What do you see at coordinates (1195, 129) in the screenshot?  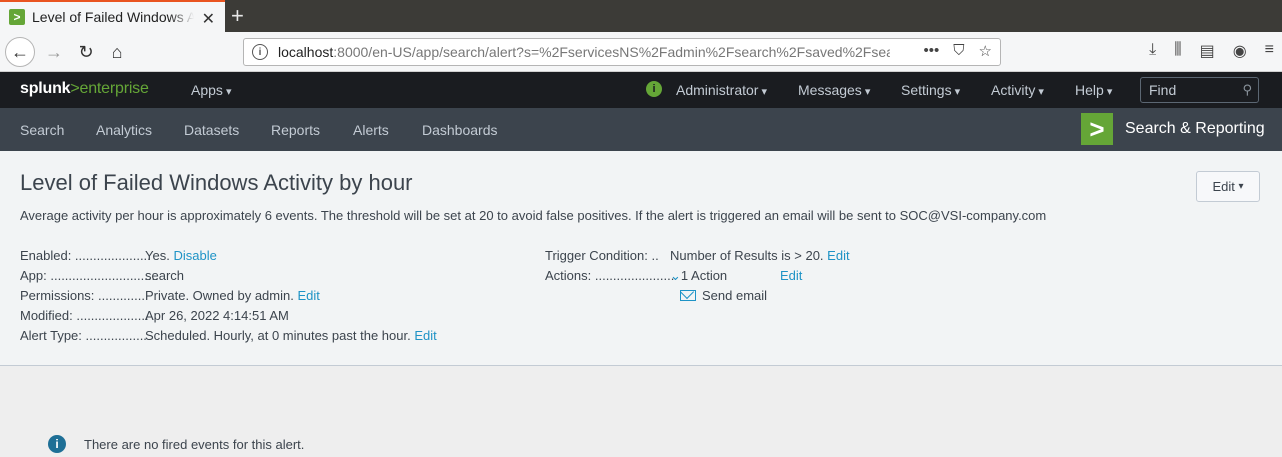 I see `app-title: Search & Reporting` at bounding box center [1195, 129].